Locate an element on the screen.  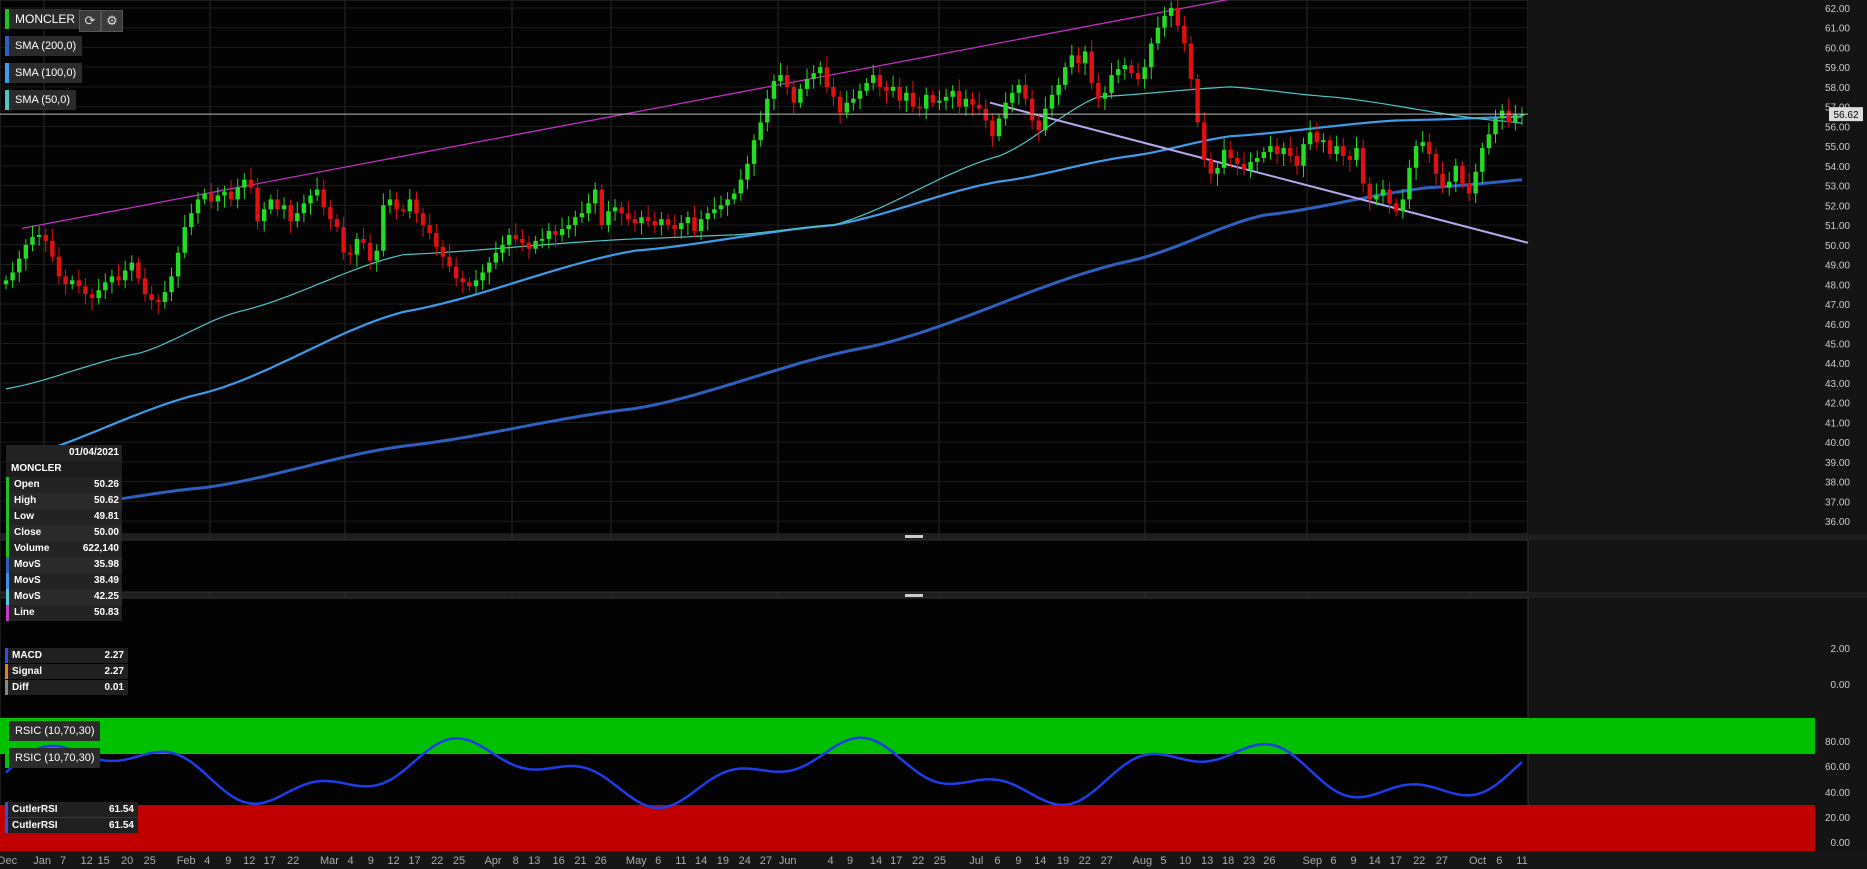
date-tick-label: 19 is located at coordinates (723, 861).